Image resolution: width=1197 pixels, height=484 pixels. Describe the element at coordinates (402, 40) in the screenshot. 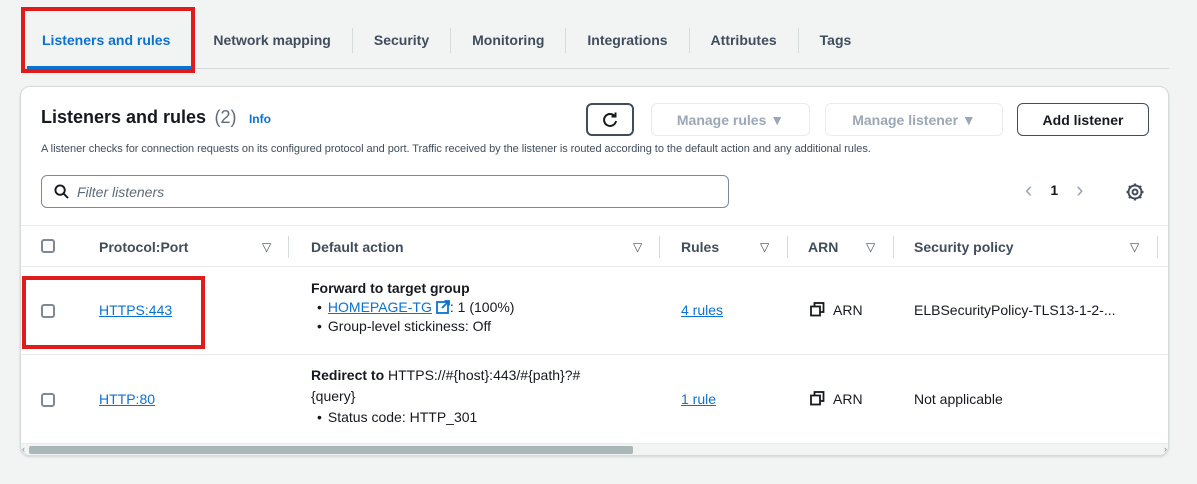

I see `tab-security: Security` at that location.